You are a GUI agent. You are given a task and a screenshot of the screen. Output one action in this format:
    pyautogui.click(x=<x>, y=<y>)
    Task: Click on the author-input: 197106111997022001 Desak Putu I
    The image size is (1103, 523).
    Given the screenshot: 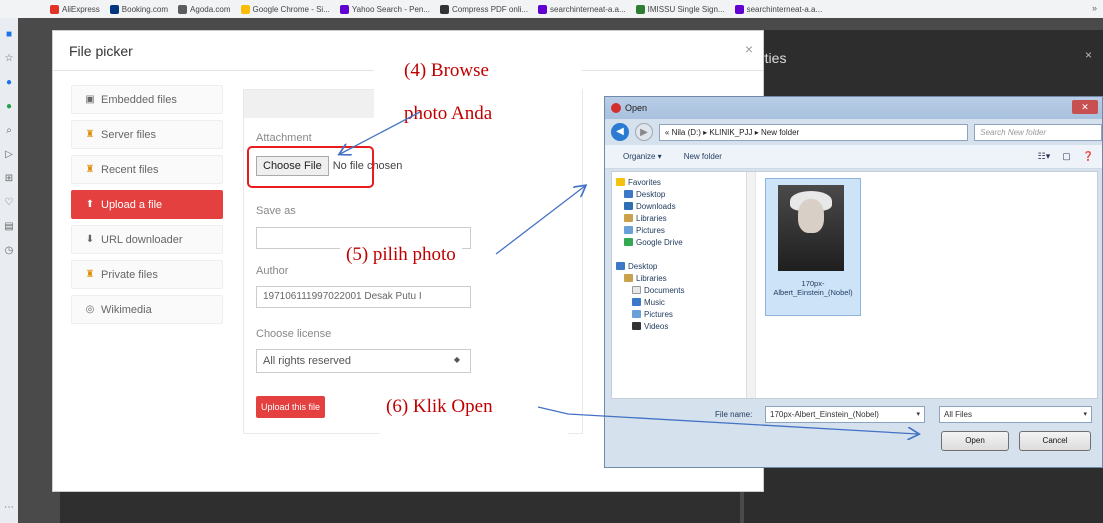 What is the action you would take?
    pyautogui.click(x=363, y=297)
    